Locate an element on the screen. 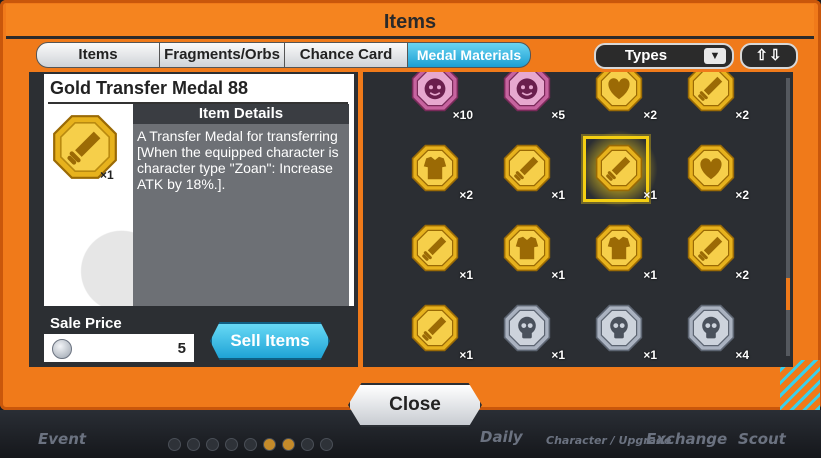  grid-scrollbar-thumb is located at coordinates (788, 294).